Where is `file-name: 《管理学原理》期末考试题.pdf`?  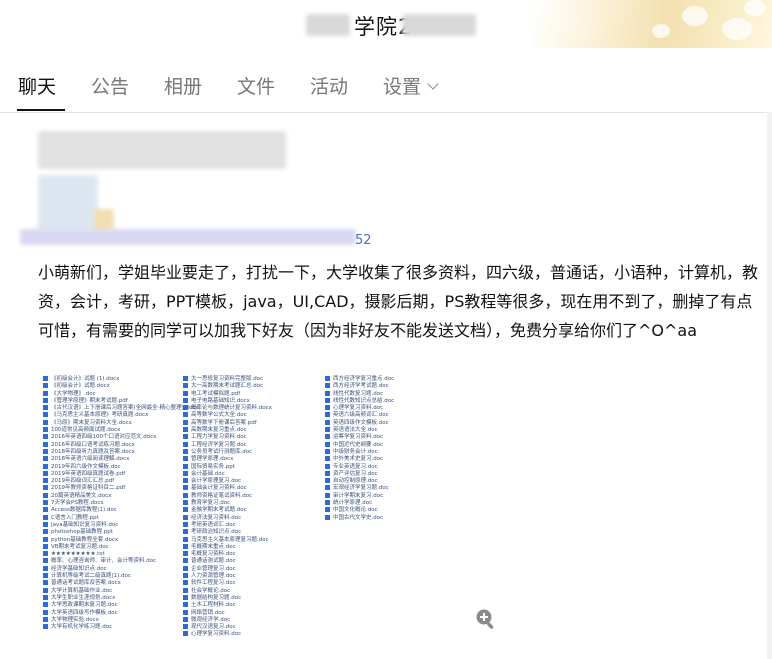 file-name: 《管理学原理》期末考试题.pdf is located at coordinates (89, 400).